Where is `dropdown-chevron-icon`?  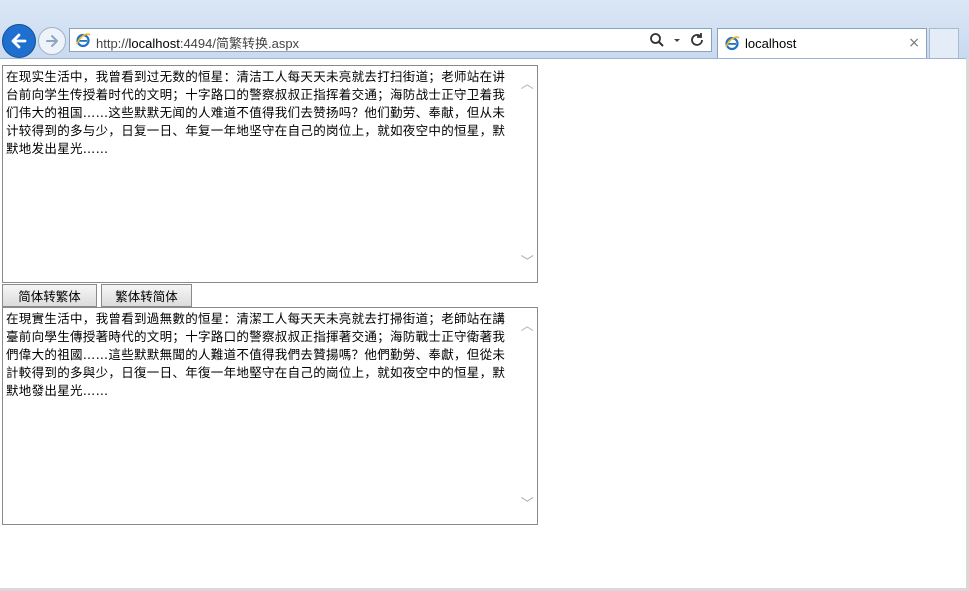 dropdown-chevron-icon is located at coordinates (677, 40).